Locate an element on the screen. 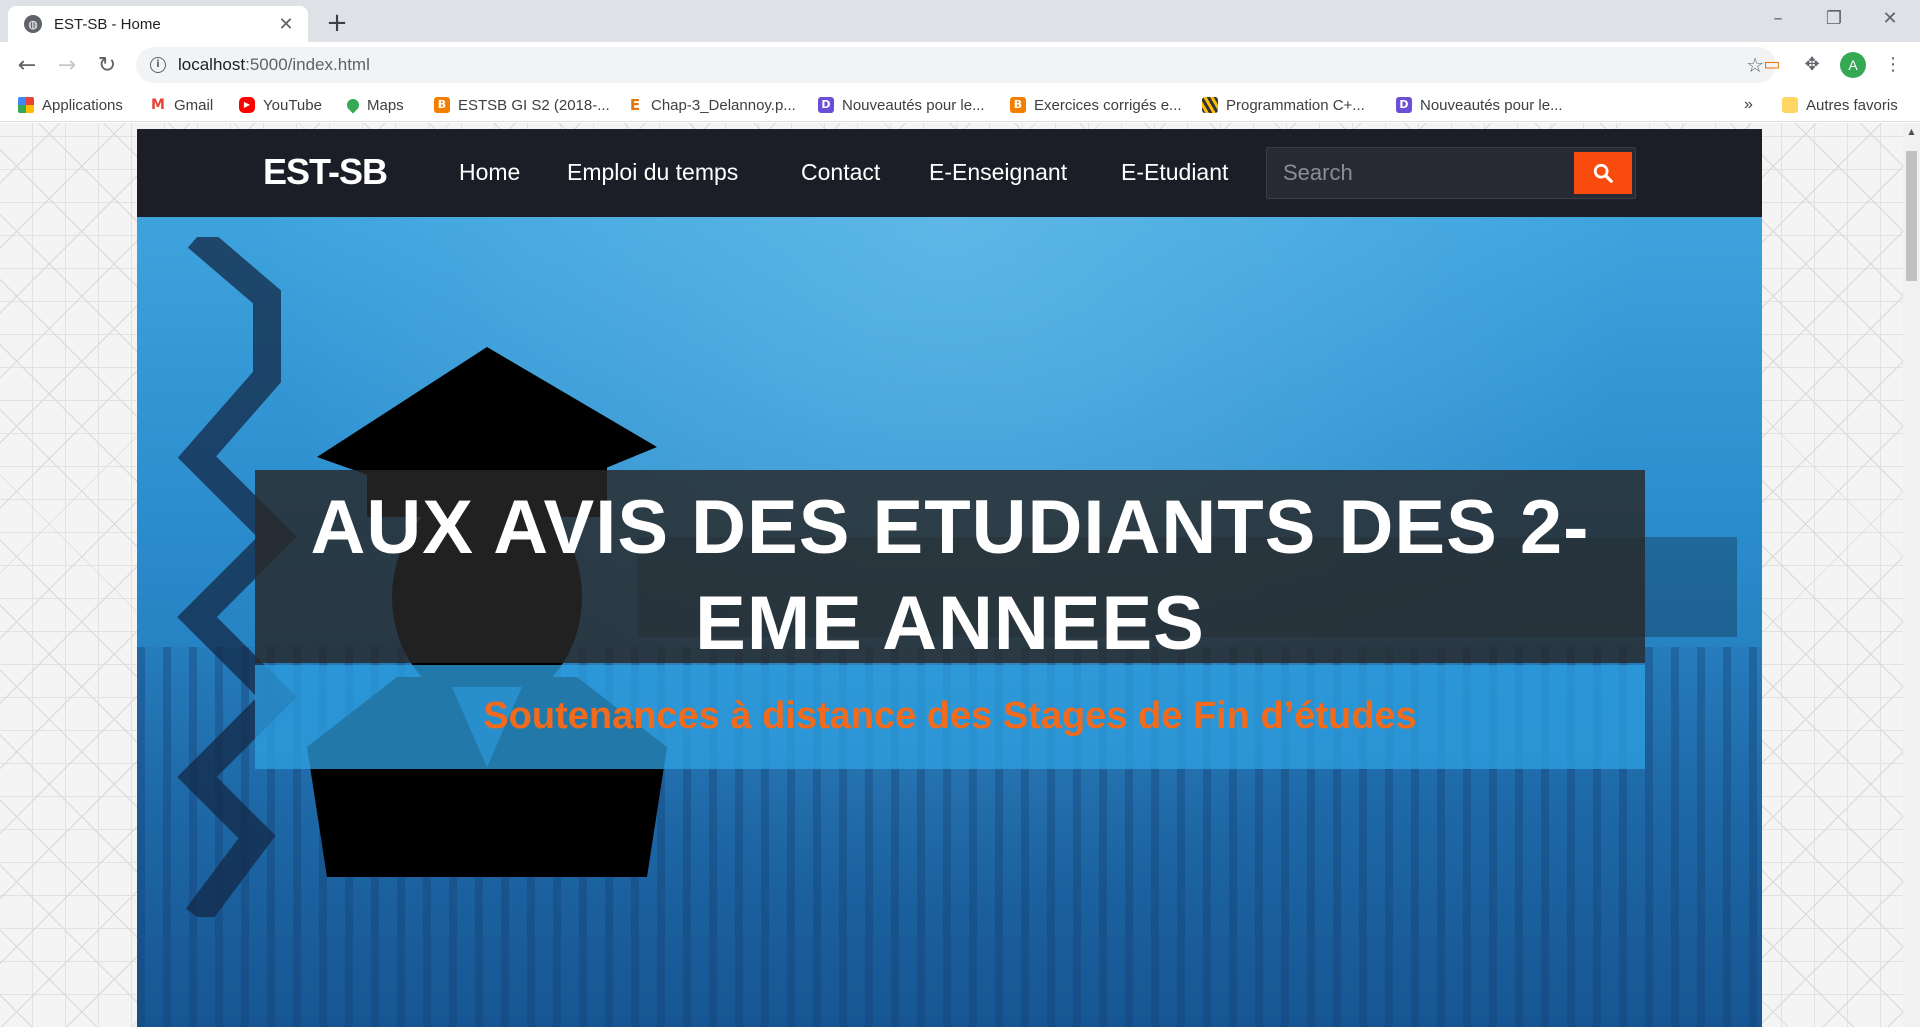 Image resolution: width=1920 pixels, height=1027 pixels. hero-title: AUX AVIS DES ETUDIANTS DES 2-EME ANNEES is located at coordinates (950, 575).